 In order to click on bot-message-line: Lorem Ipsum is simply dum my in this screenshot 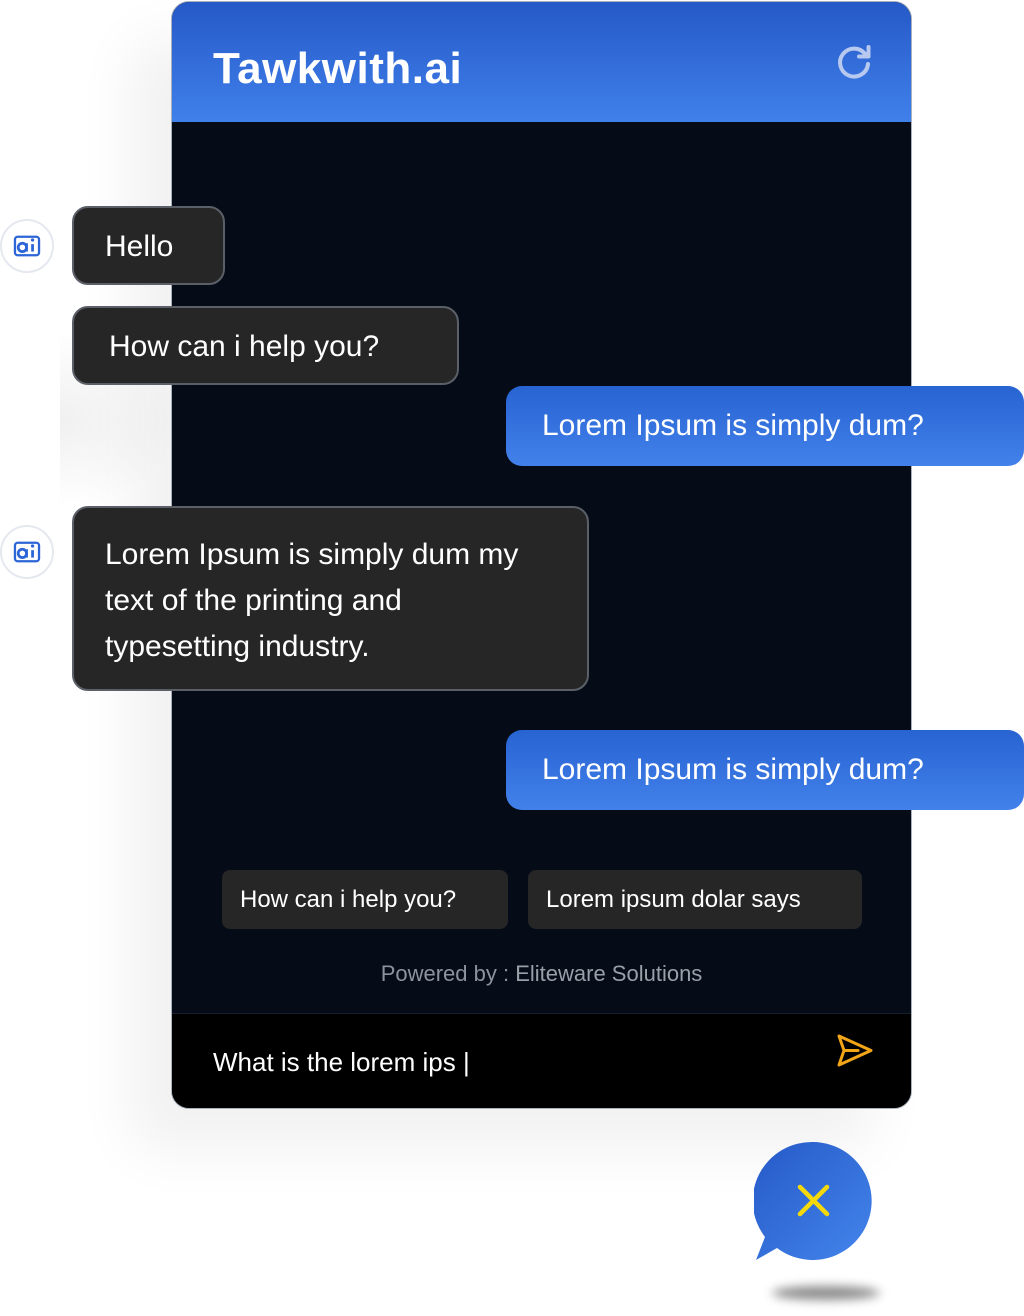, I will do `click(312, 554)`.